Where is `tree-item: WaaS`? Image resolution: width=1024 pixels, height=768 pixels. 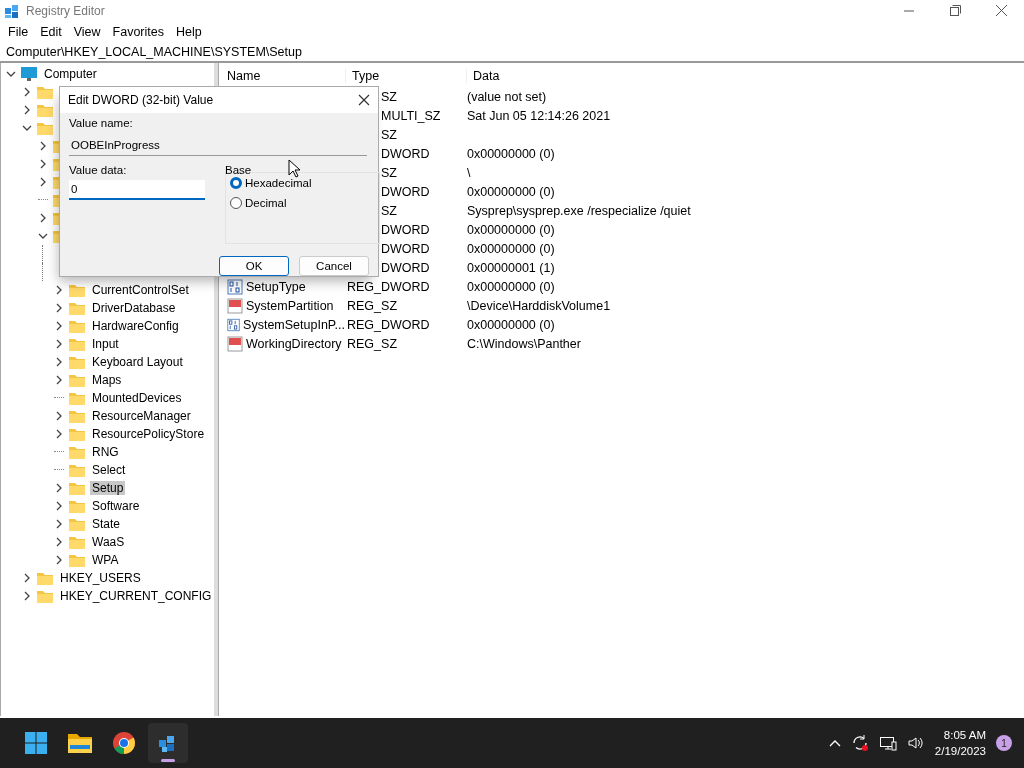 tree-item: WaaS is located at coordinates (108, 542).